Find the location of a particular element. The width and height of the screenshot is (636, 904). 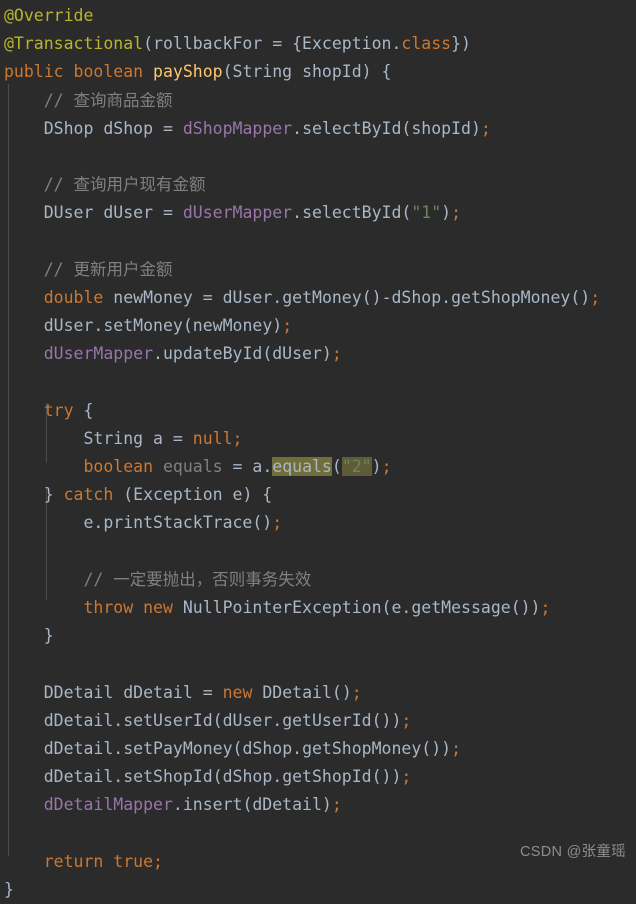

call-getmoney: getMoney is located at coordinates (322, 297).